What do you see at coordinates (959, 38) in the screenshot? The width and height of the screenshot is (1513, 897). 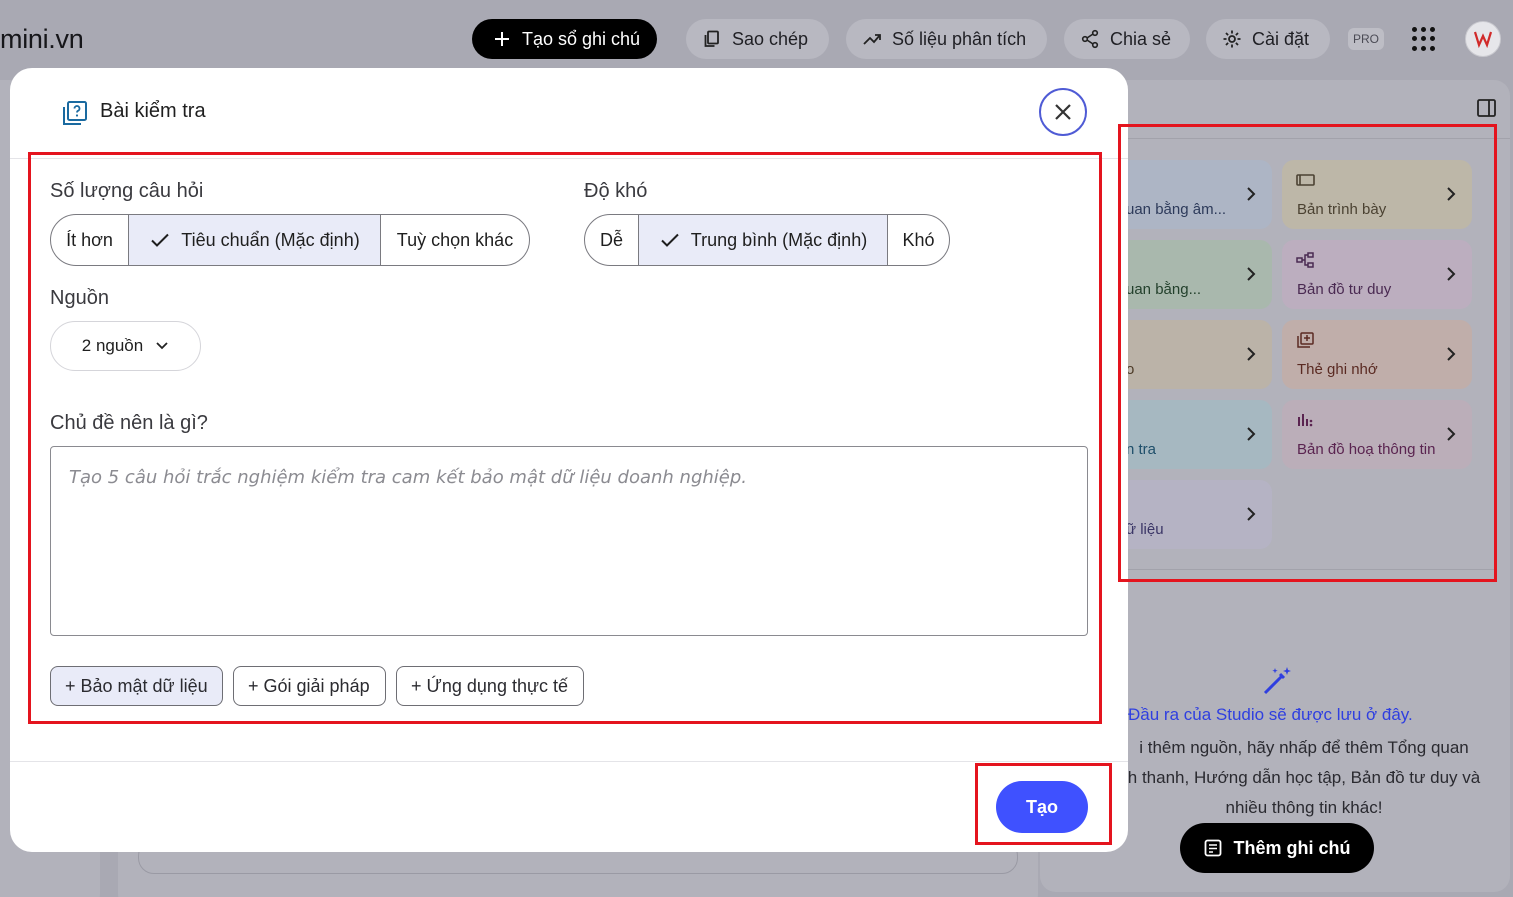 I see `analytics-label: Số liệu phân tích` at bounding box center [959, 38].